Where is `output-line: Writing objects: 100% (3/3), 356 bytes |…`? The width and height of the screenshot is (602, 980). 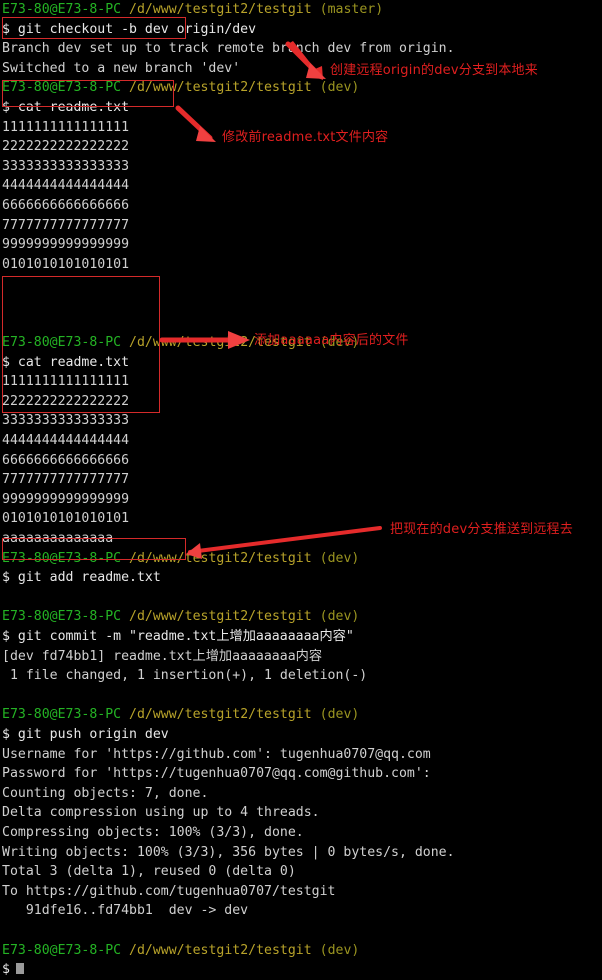 output-line: Writing objects: 100% (3/3), 356 bytes |… is located at coordinates (228, 852).